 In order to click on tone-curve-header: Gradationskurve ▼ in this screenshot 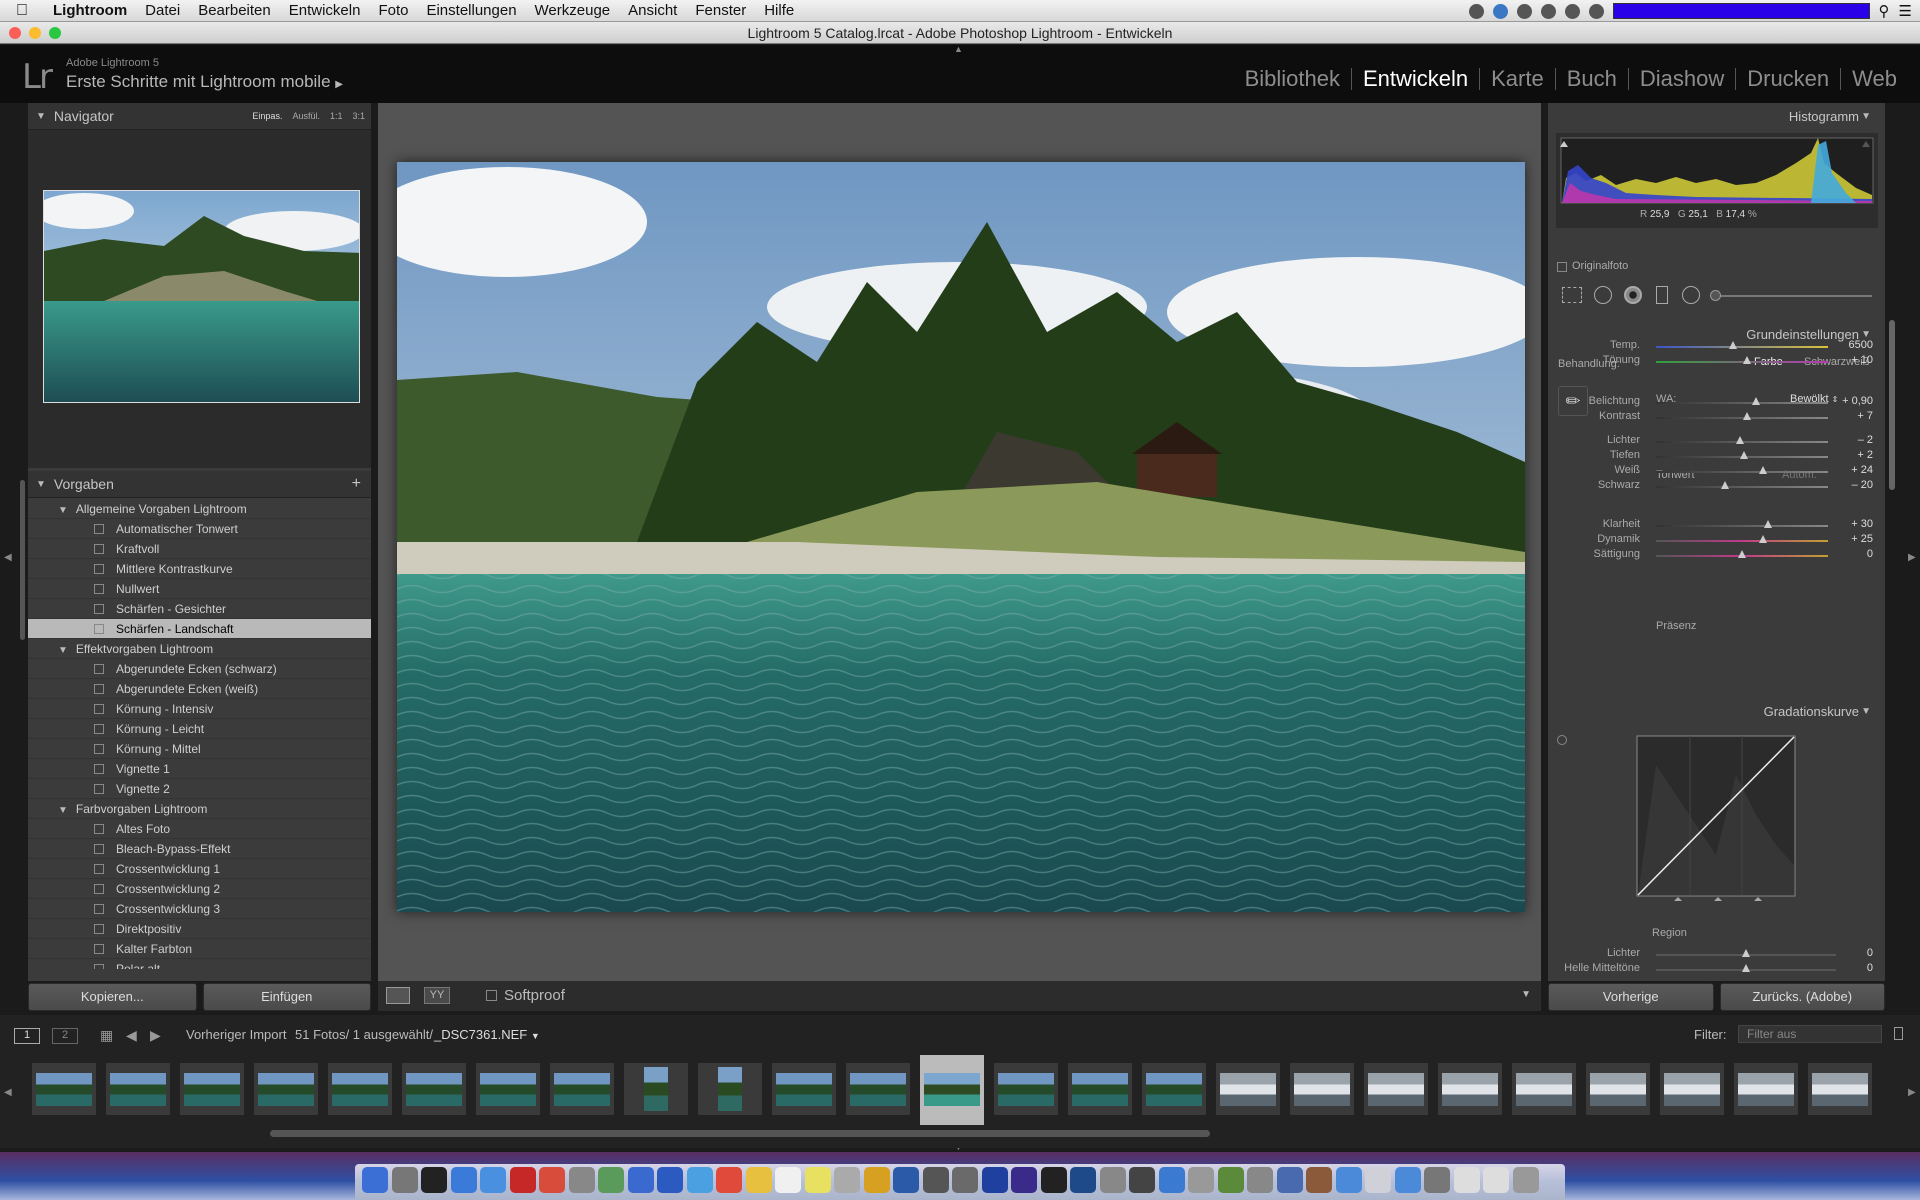, I will do `click(1716, 711)`.